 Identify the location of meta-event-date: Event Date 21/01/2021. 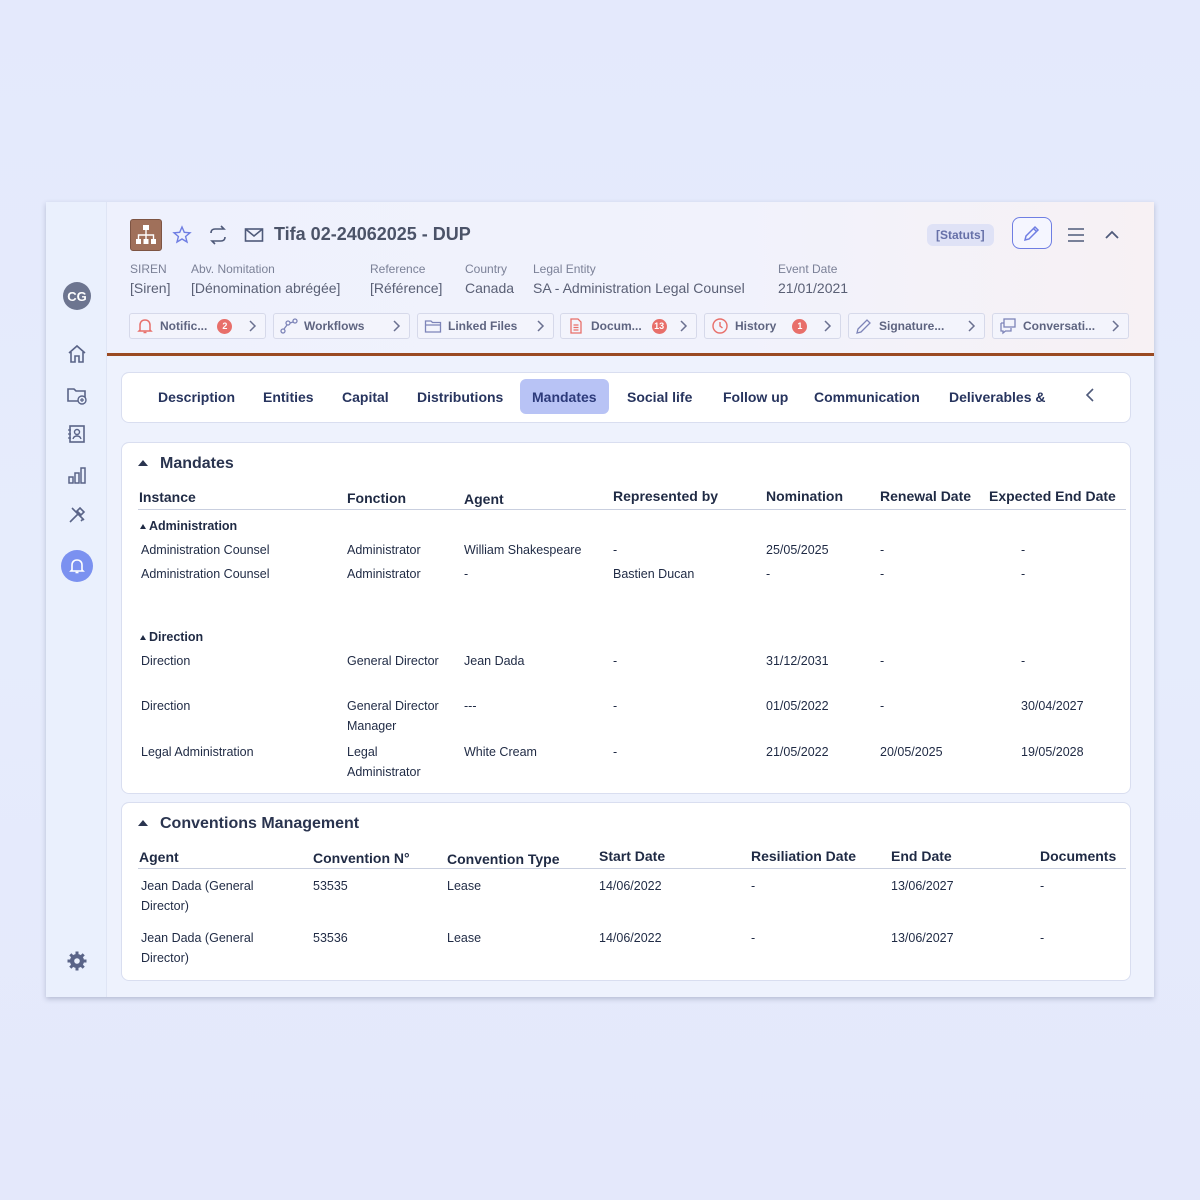
(813, 279).